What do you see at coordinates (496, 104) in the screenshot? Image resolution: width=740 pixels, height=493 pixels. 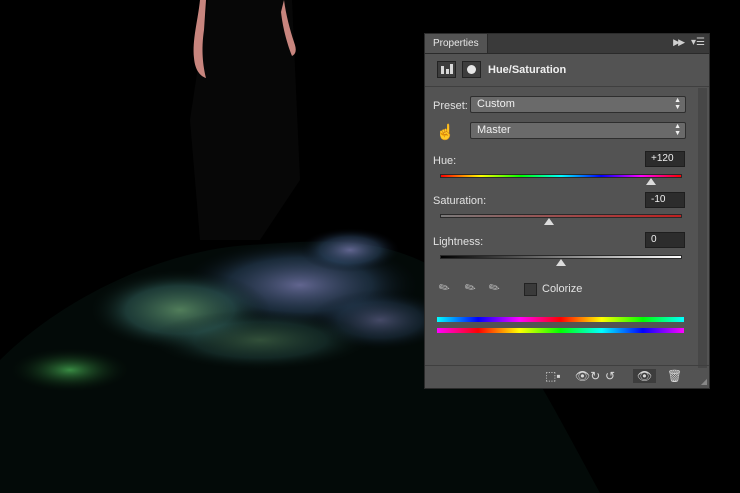 I see `preset-value: Custom` at bounding box center [496, 104].